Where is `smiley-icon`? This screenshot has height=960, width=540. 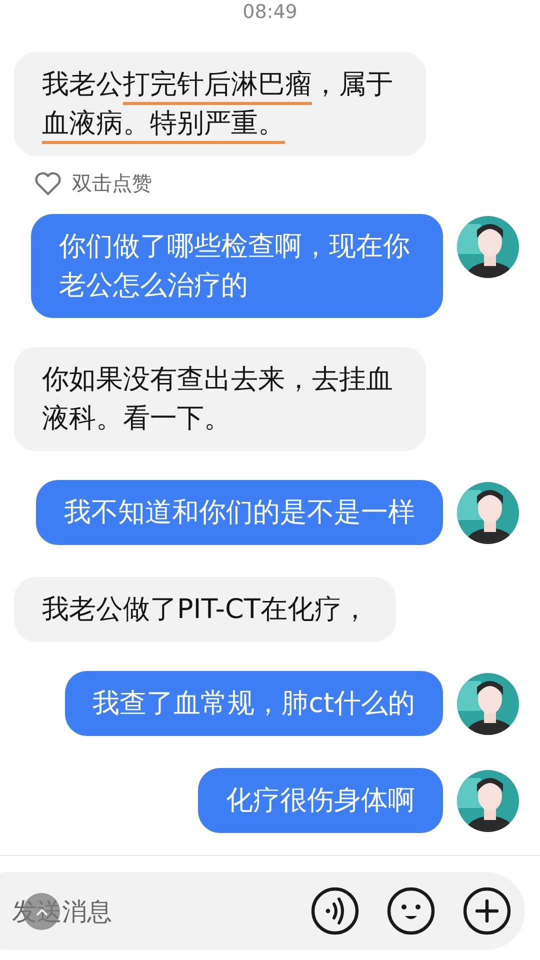 smiley-icon is located at coordinates (411, 911).